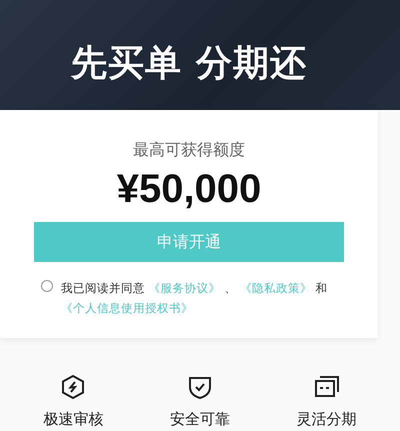 This screenshot has height=431, width=400. Describe the element at coordinates (47, 286) in the screenshot. I see `agree-radio` at that location.